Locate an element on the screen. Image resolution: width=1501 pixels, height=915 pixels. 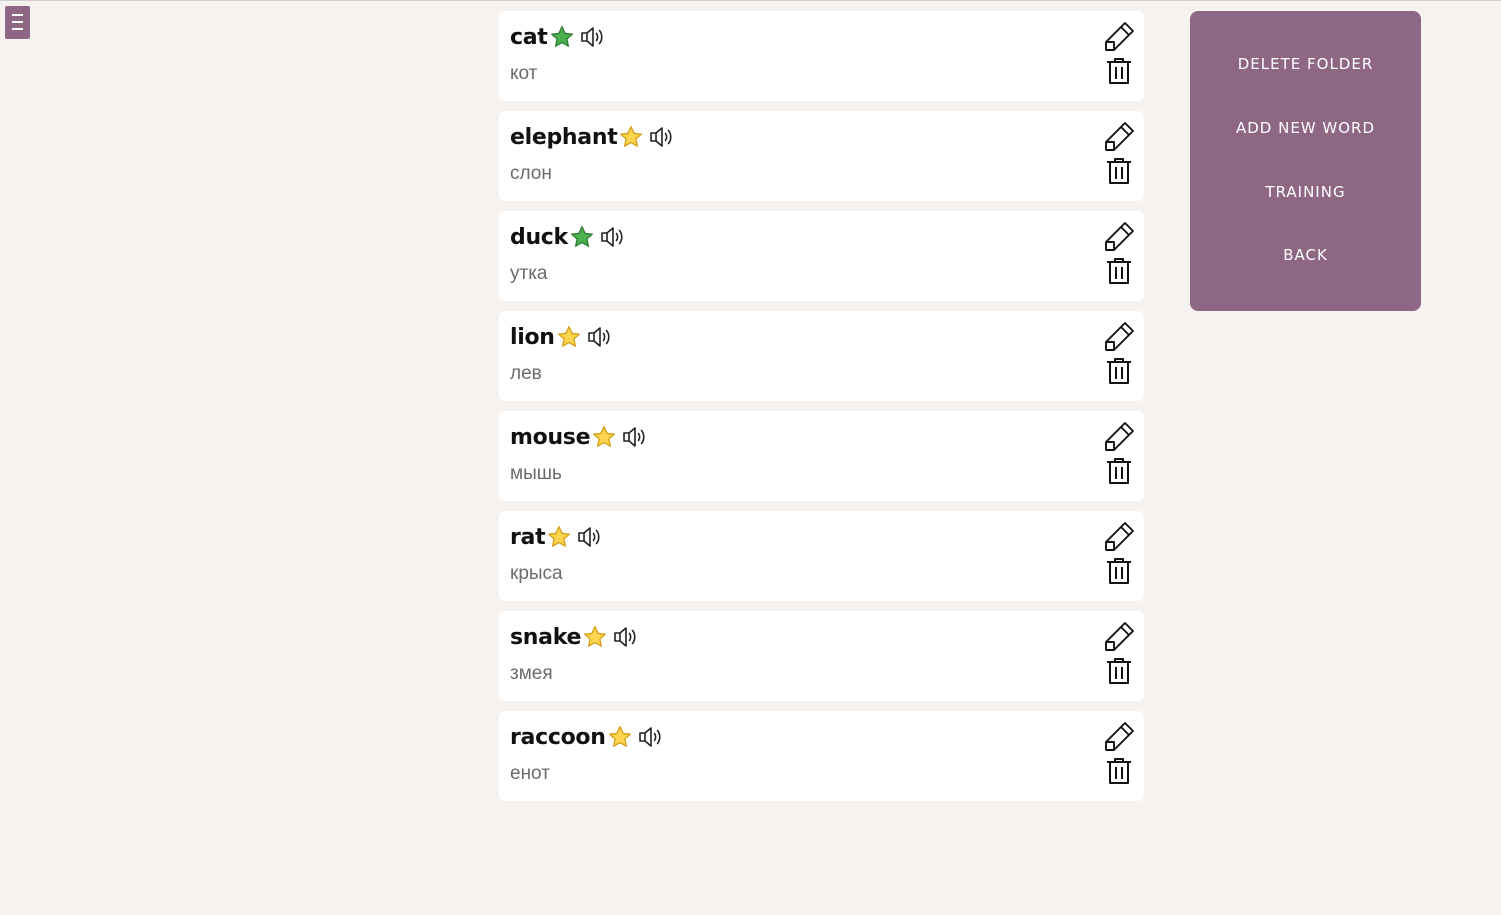
word-card: rat крыса is located at coordinates (821, 556).